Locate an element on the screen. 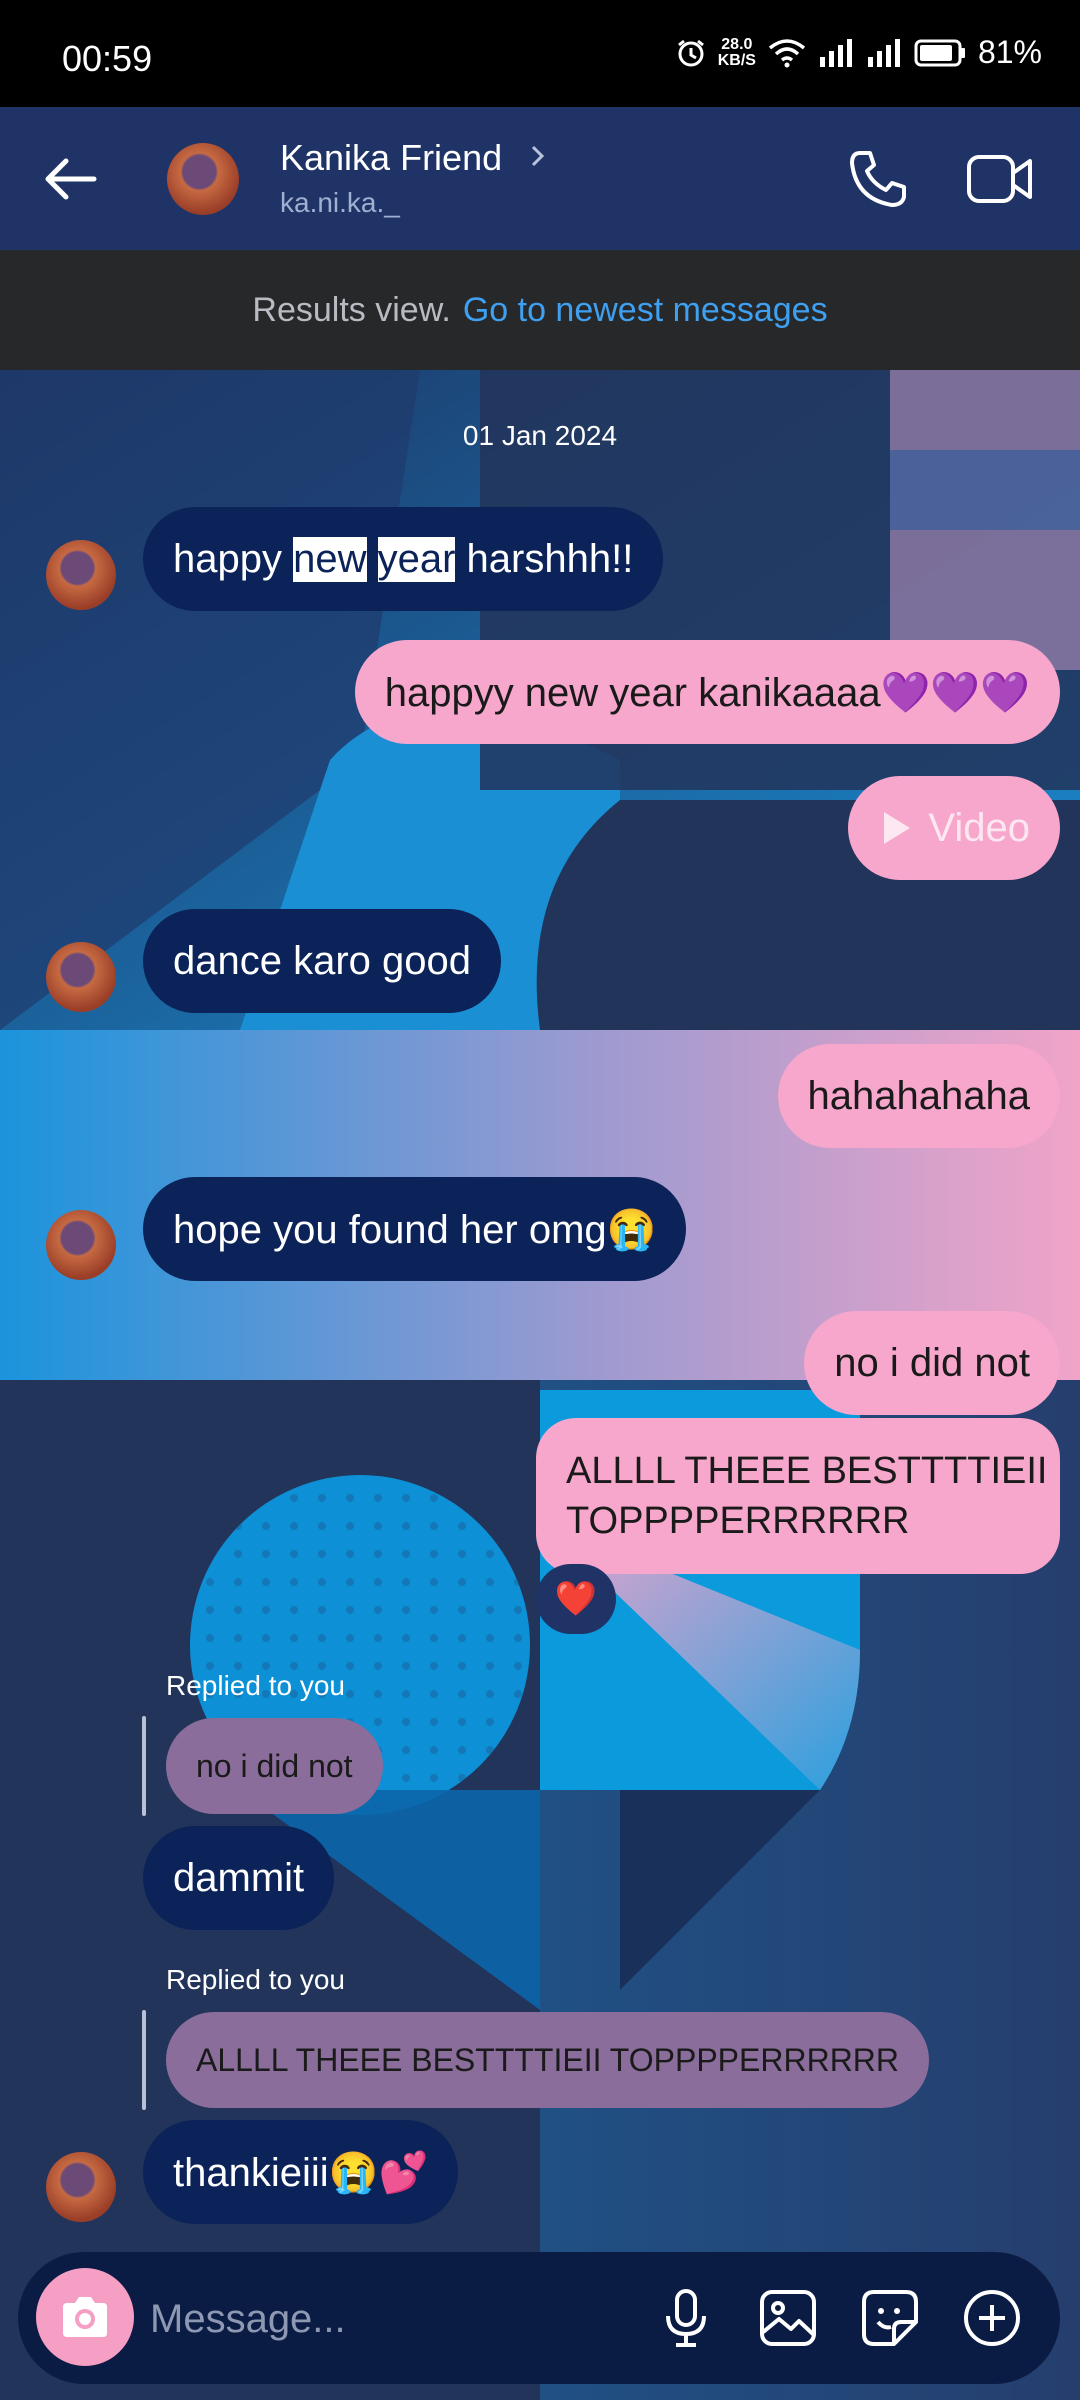  quoted-message: no i did not is located at coordinates (274, 1766).